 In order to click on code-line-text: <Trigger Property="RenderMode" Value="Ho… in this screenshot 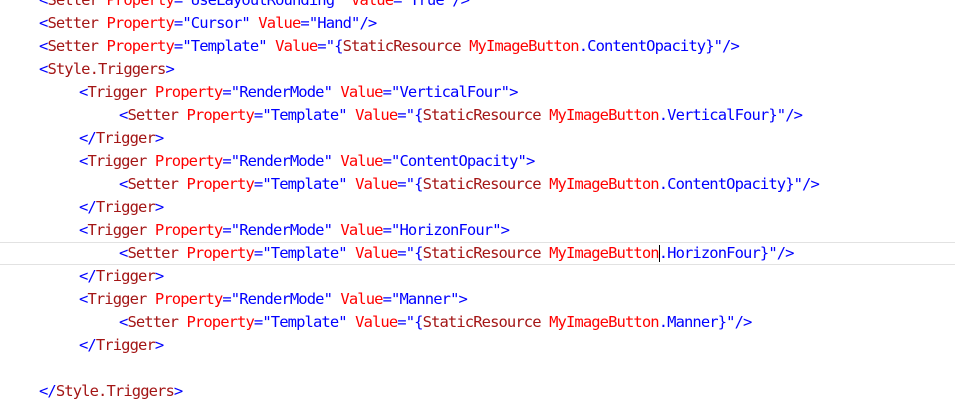, I will do `click(294, 230)`.